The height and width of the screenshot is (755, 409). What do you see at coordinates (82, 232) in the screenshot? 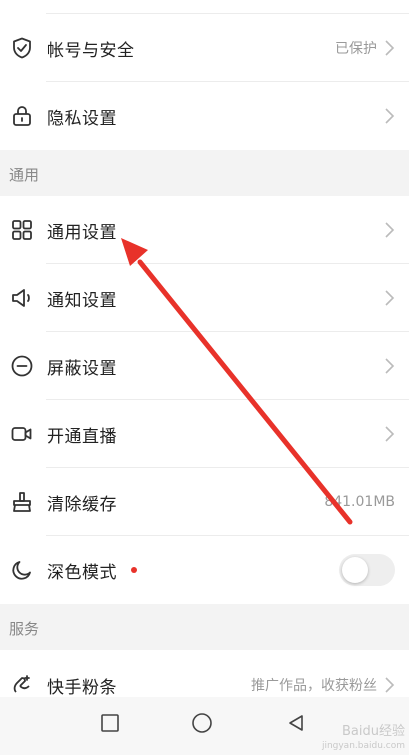
I see `general-settings-label: 通用设置` at bounding box center [82, 232].